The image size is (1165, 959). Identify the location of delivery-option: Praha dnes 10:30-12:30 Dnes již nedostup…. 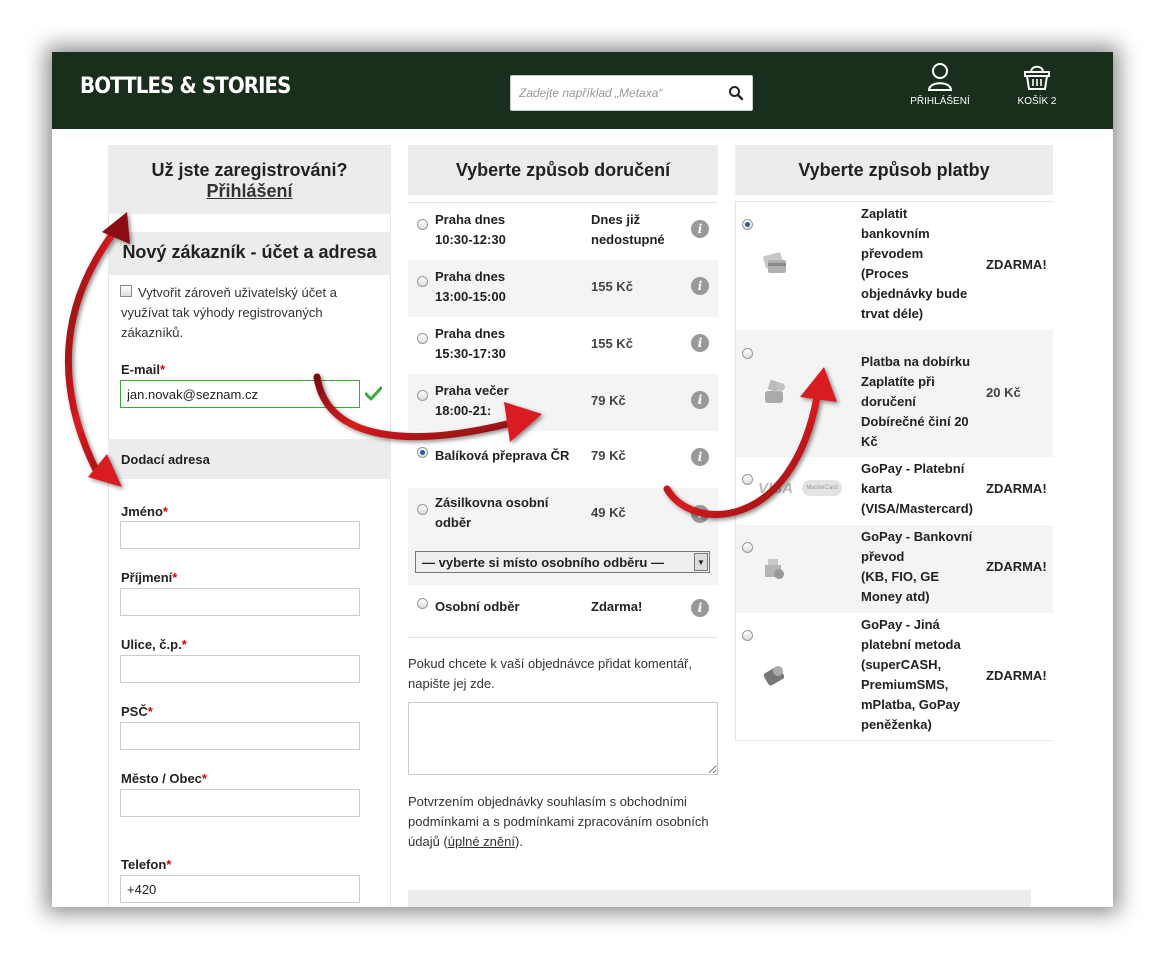
(563, 231).